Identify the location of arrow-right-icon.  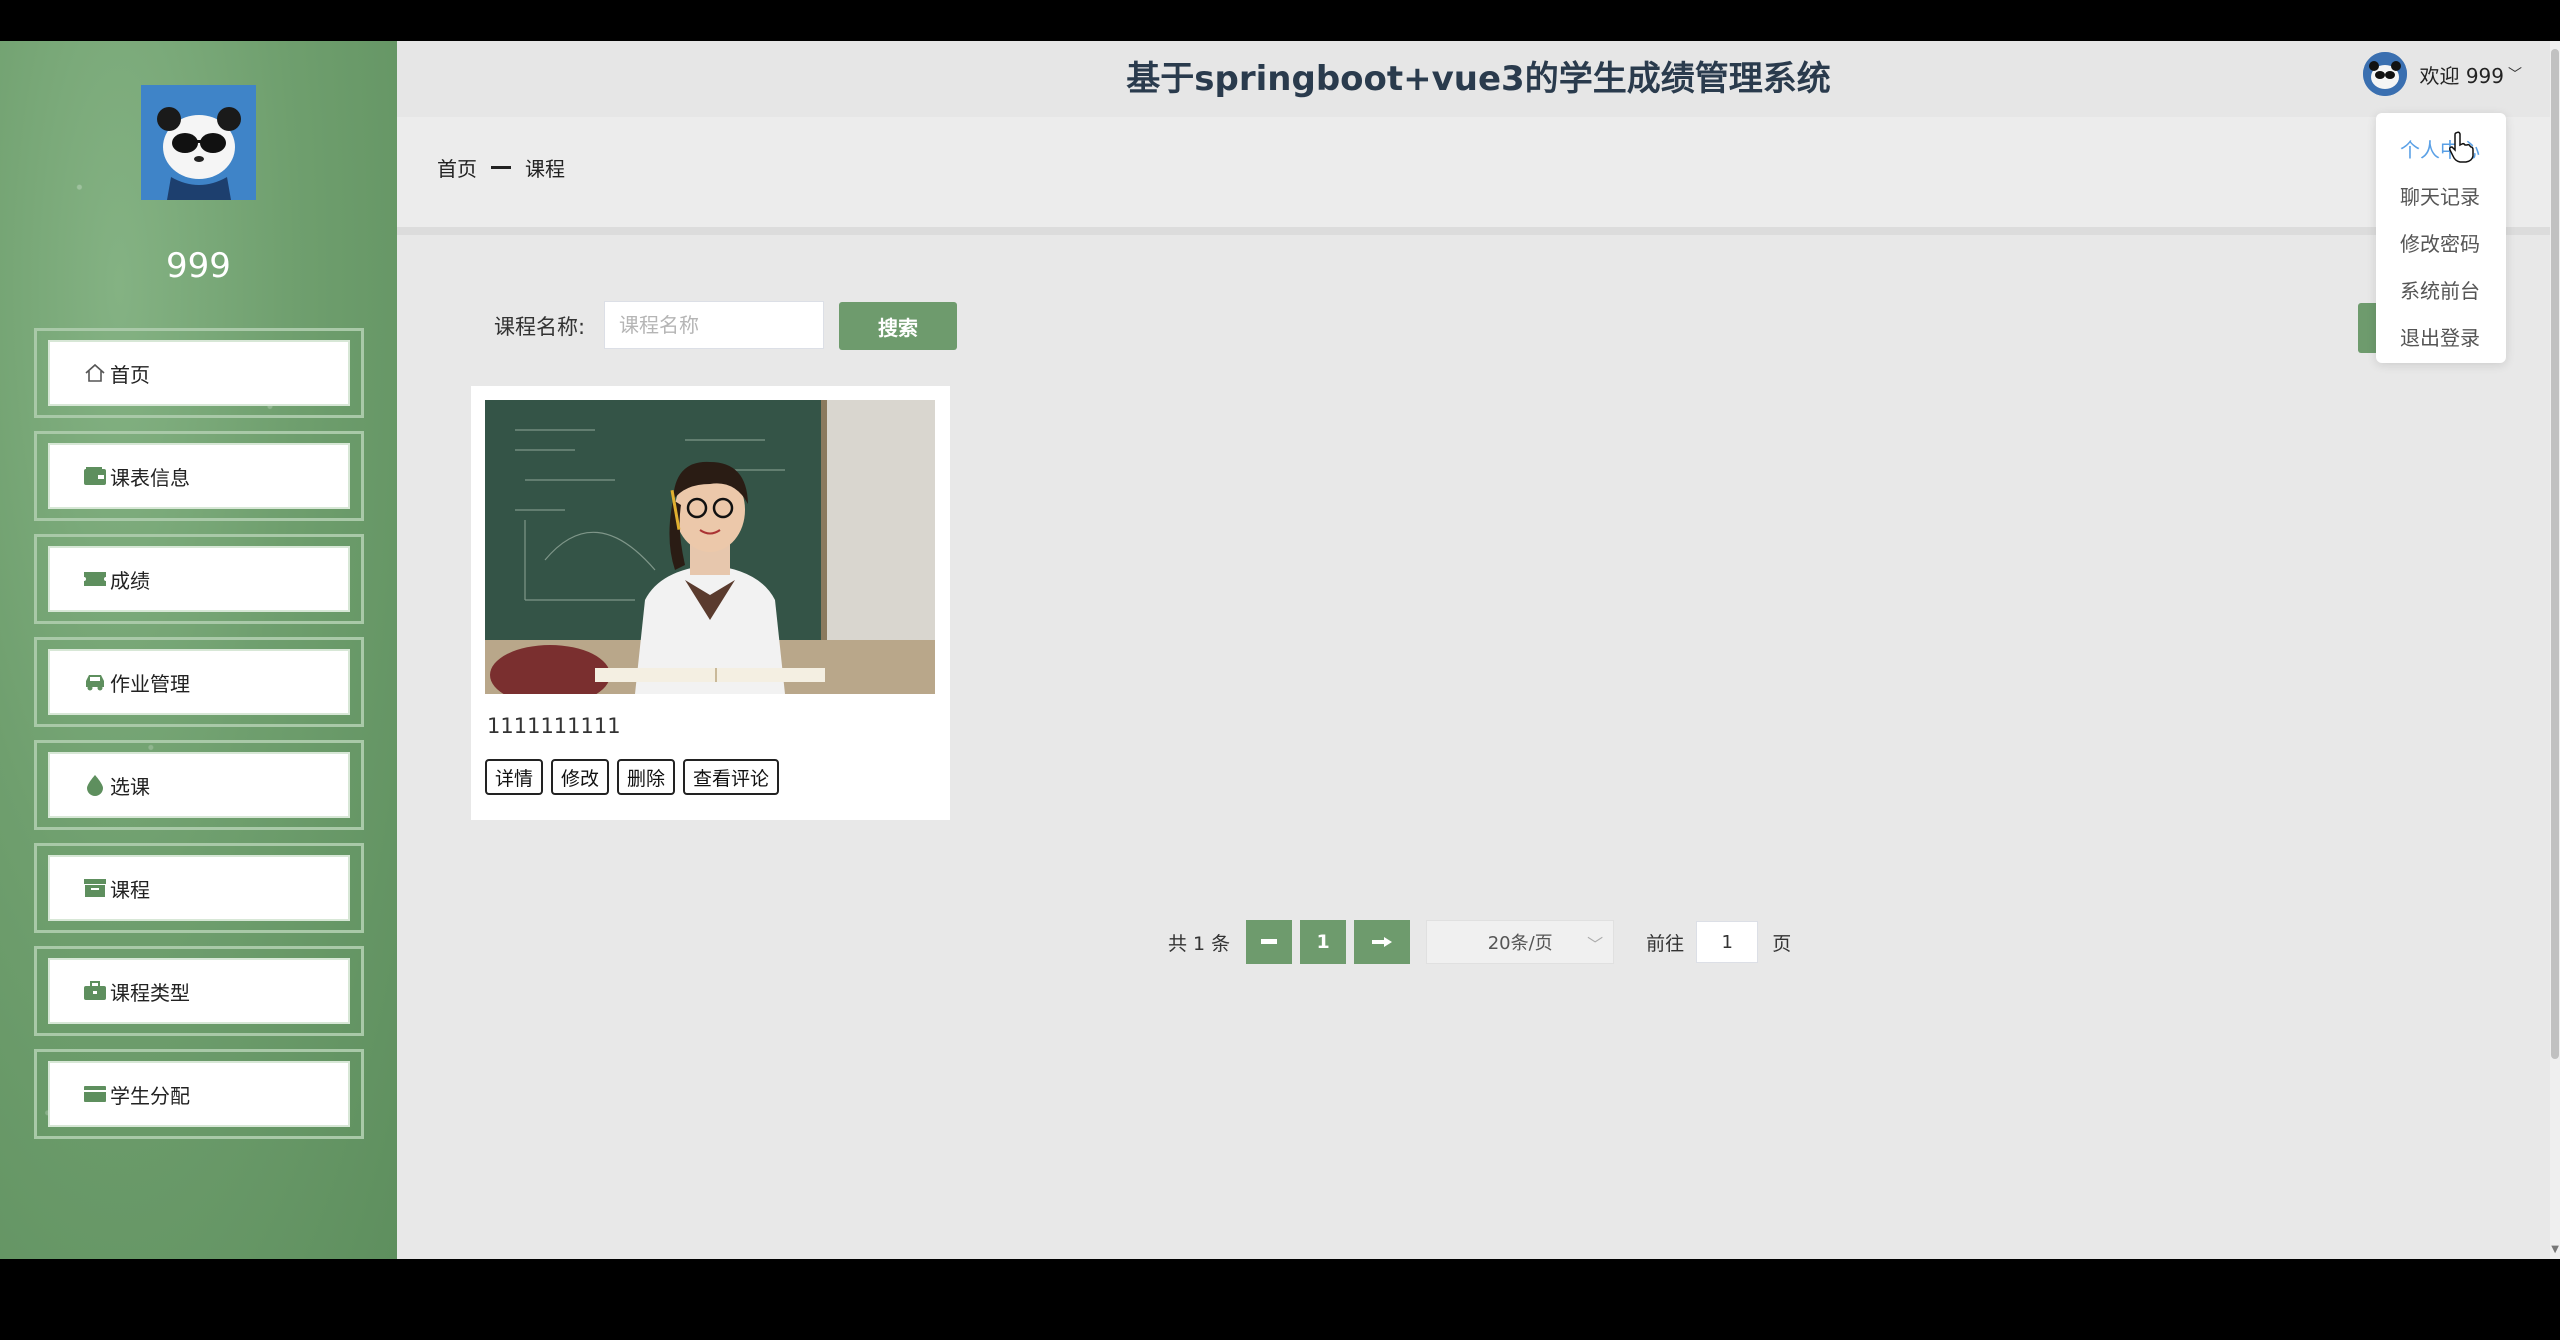
(1382, 942).